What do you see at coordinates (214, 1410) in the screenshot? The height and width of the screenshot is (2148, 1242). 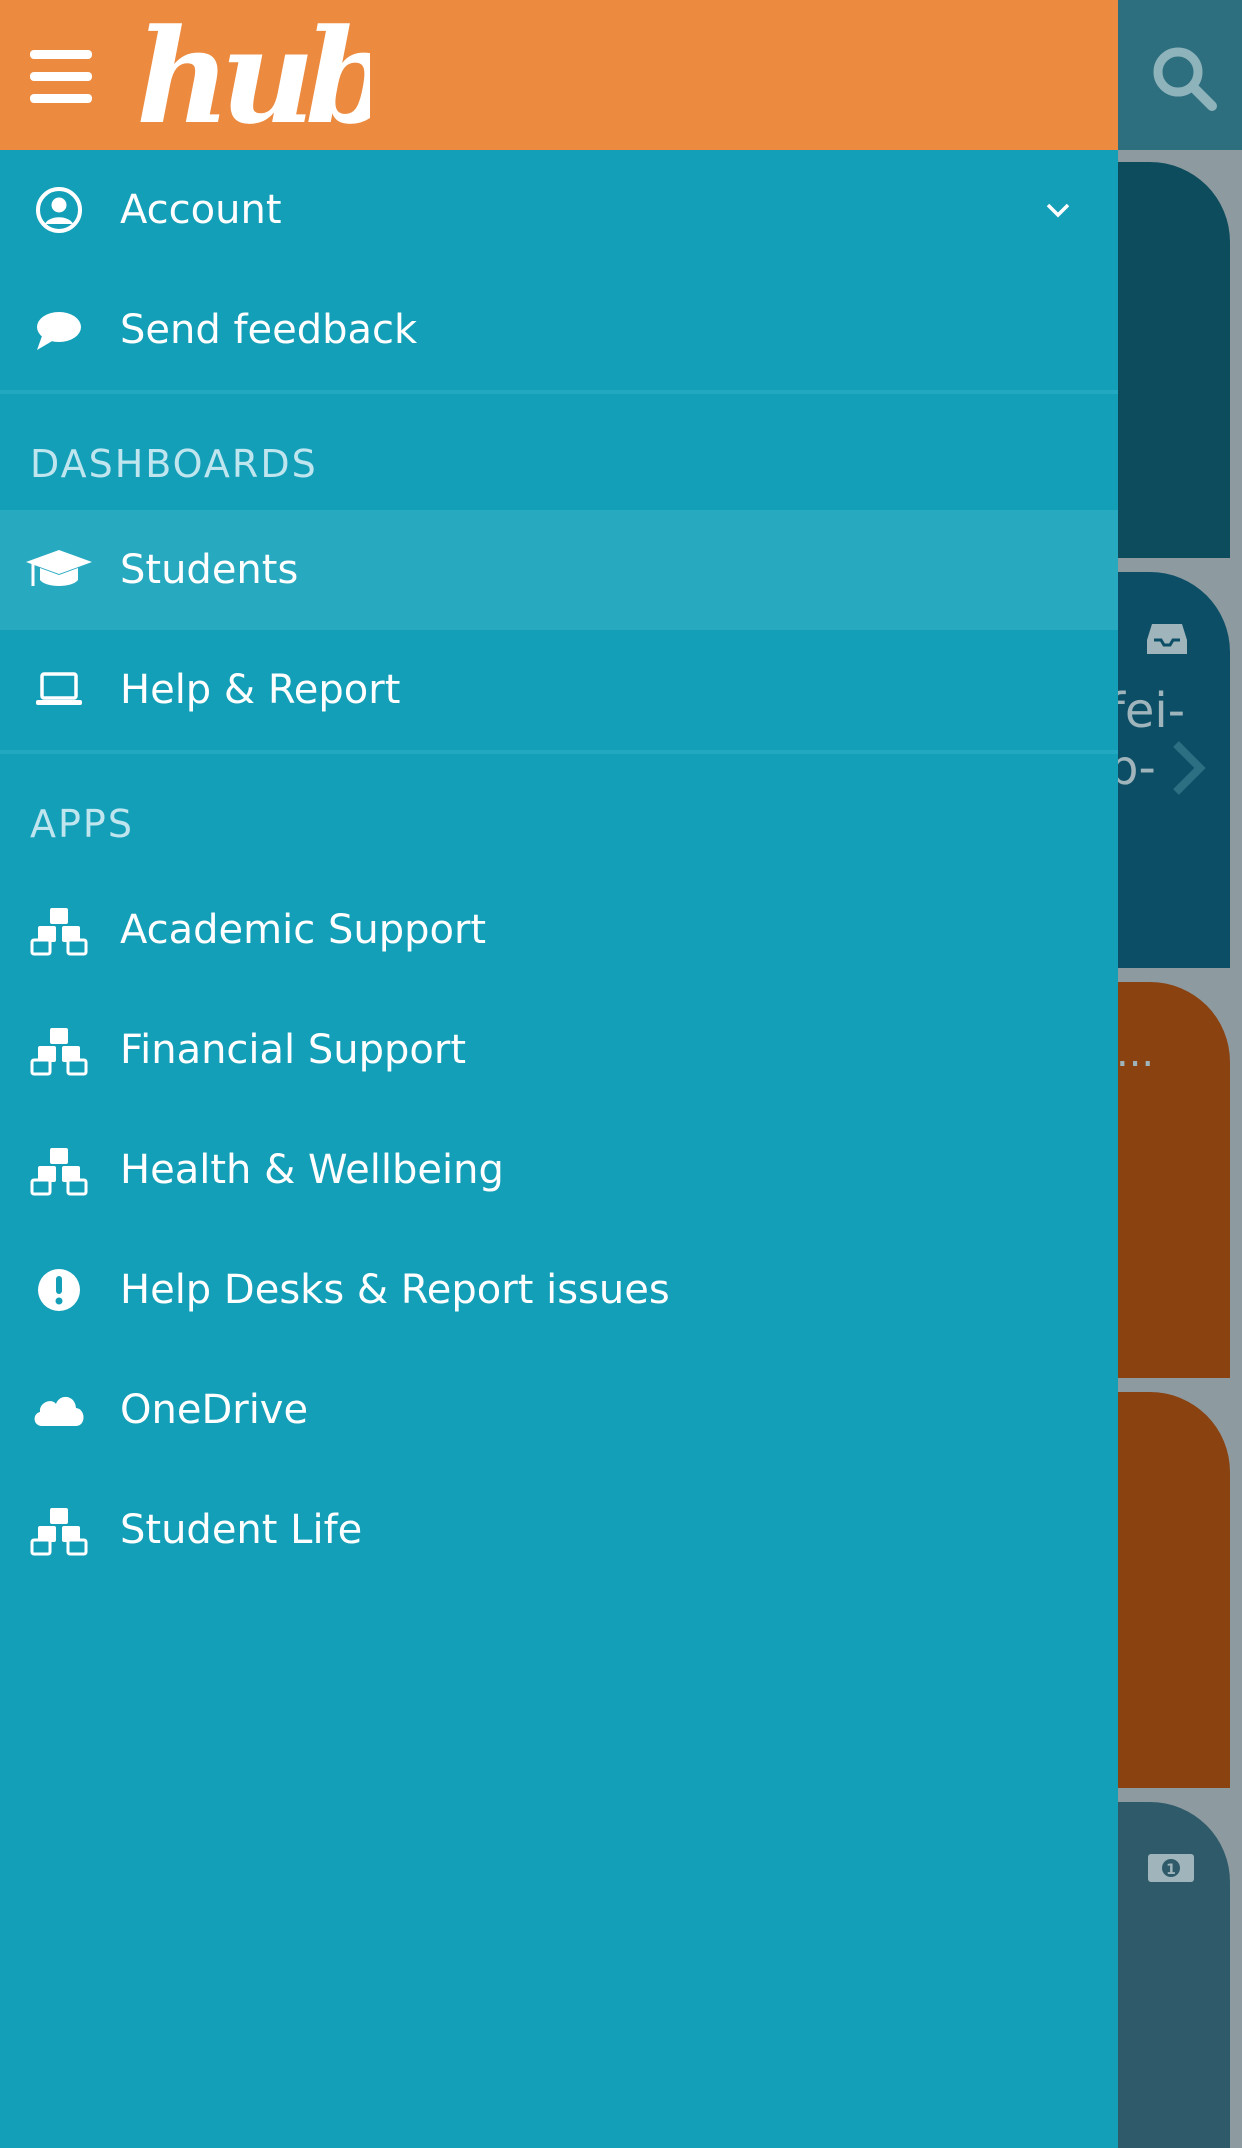 I see `app-item-label: OneDrive` at bounding box center [214, 1410].